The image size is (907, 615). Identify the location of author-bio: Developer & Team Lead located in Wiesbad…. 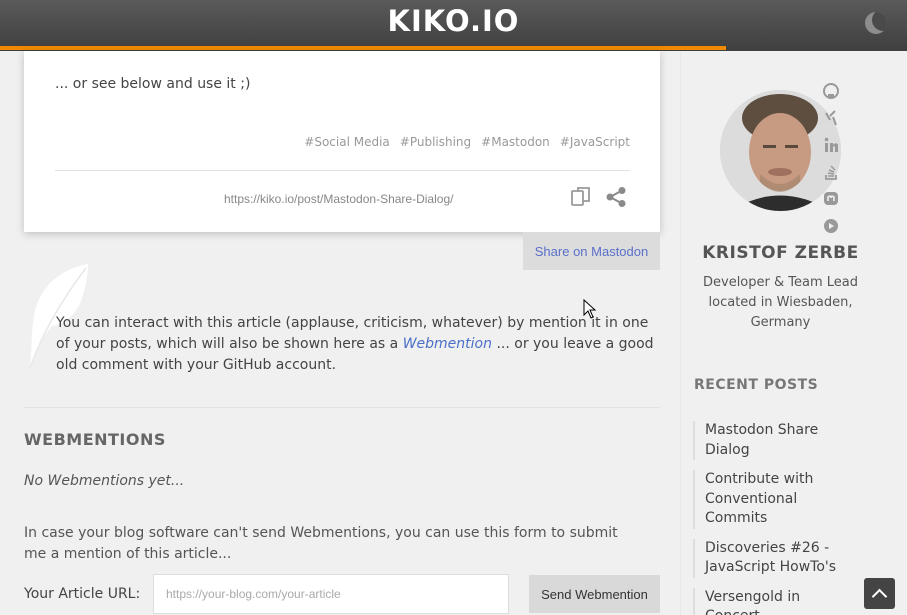
(780, 302).